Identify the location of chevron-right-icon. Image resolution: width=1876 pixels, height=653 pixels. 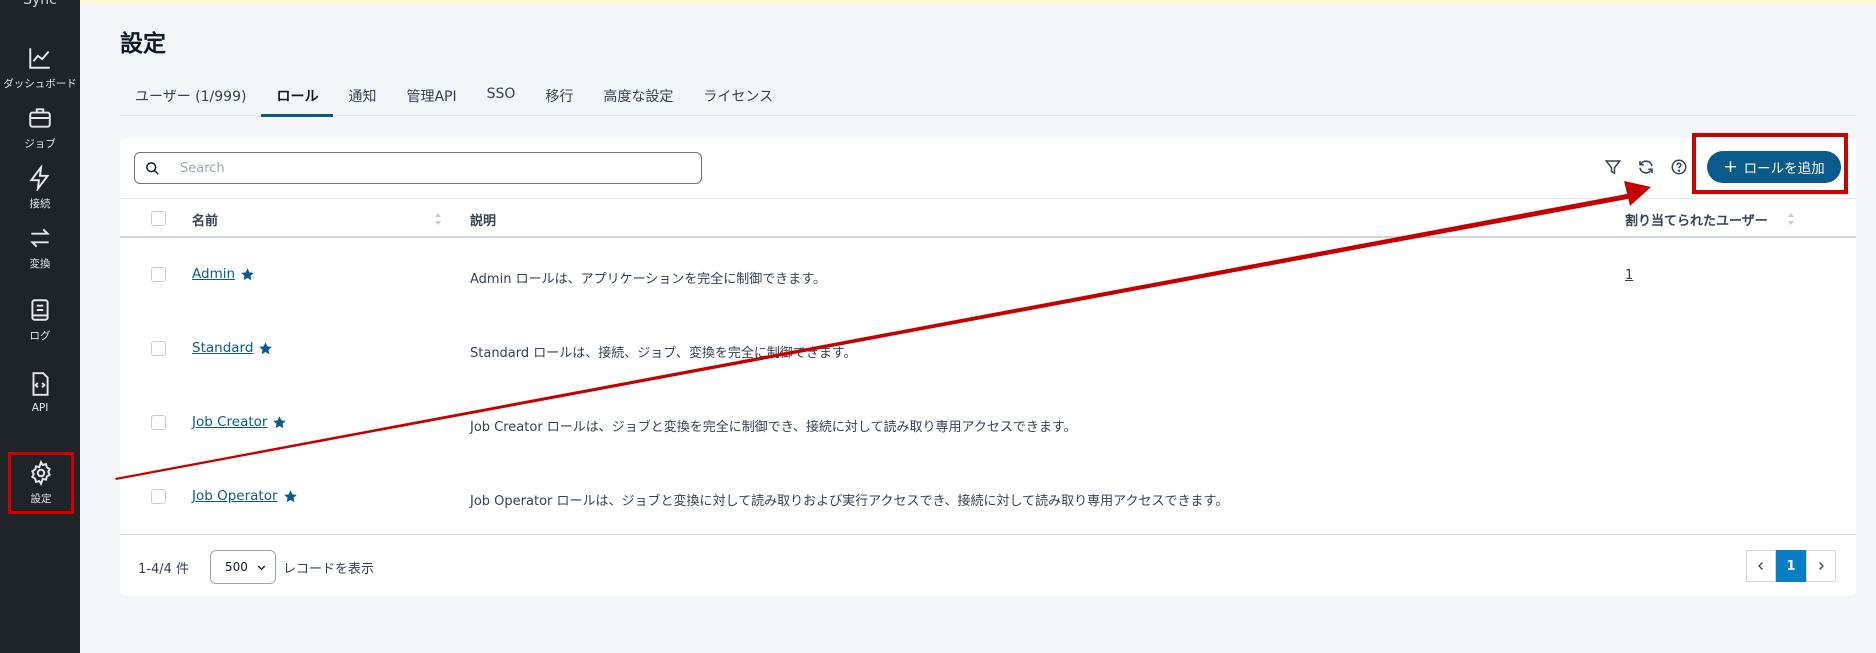
(1821, 566).